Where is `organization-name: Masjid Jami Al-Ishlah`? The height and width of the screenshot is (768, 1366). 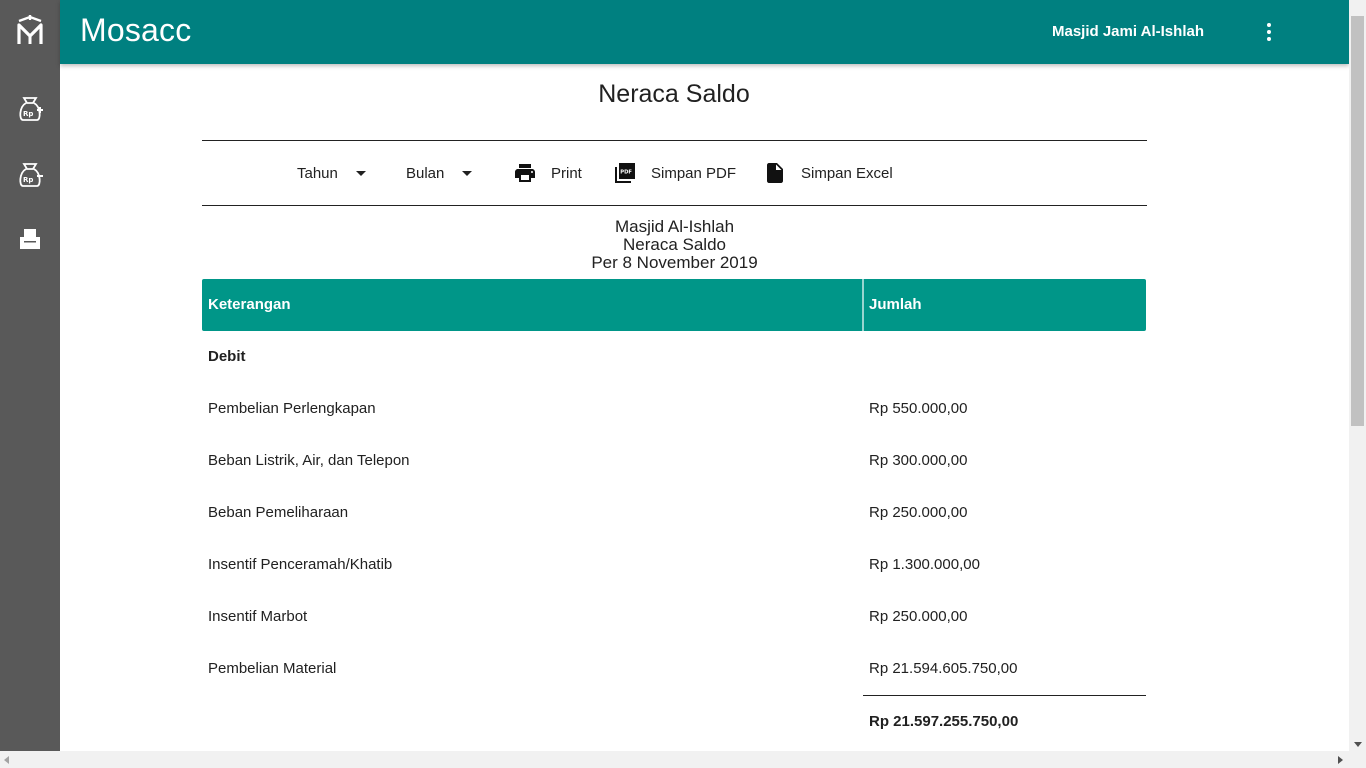 organization-name: Masjid Jami Al-Ishlah is located at coordinates (1128, 31).